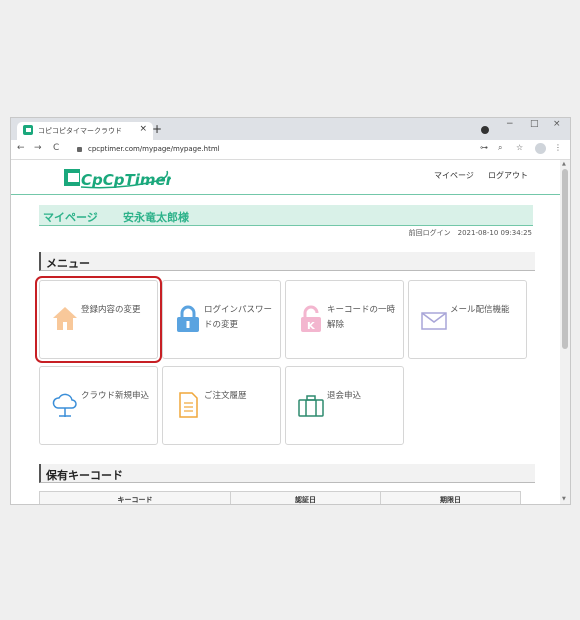  I want to click on menu-label: ご注文履歴, so click(225, 396).